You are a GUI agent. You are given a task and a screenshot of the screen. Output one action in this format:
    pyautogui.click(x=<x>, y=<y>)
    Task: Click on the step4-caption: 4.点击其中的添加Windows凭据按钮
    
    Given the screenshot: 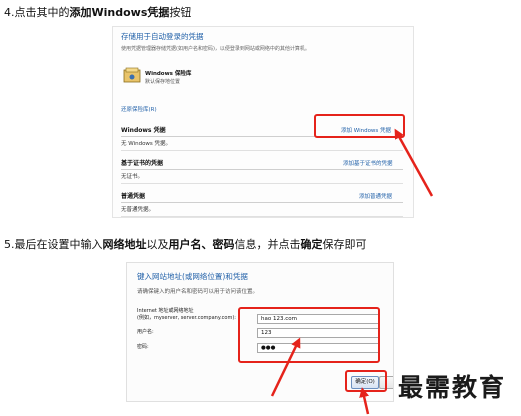 What is the action you would take?
    pyautogui.click(x=97, y=12)
    